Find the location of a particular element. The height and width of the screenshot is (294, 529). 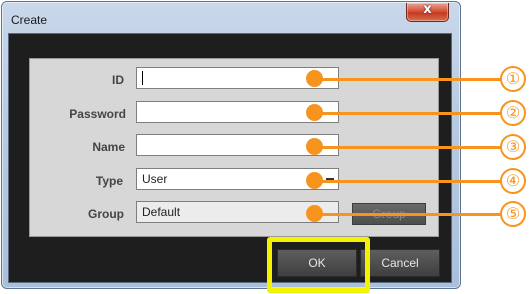

callout-number-1: ① is located at coordinates (513, 79).